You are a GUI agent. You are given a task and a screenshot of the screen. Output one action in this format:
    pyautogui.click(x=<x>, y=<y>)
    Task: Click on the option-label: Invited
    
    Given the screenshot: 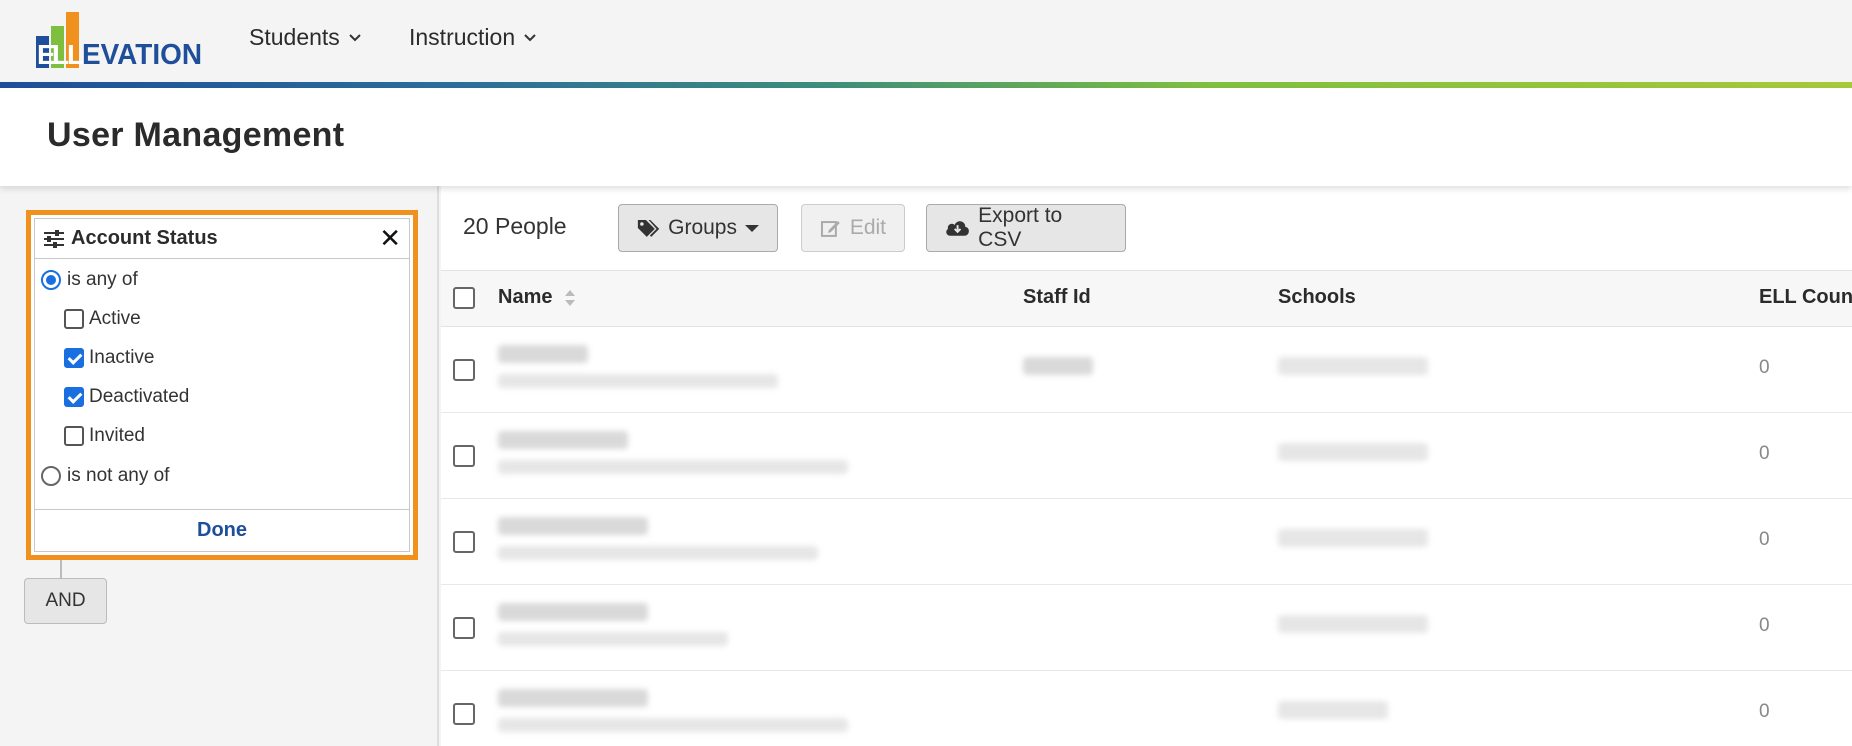 What is the action you would take?
    pyautogui.click(x=117, y=435)
    